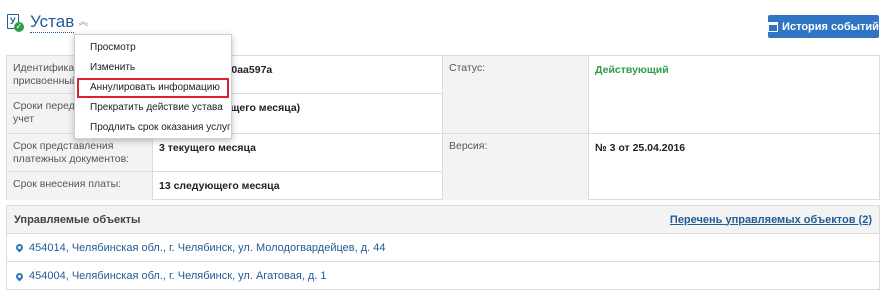 Image resolution: width=893 pixels, height=304 pixels. Describe the element at coordinates (52, 22) in the screenshot. I see `page-title: Устав` at that location.